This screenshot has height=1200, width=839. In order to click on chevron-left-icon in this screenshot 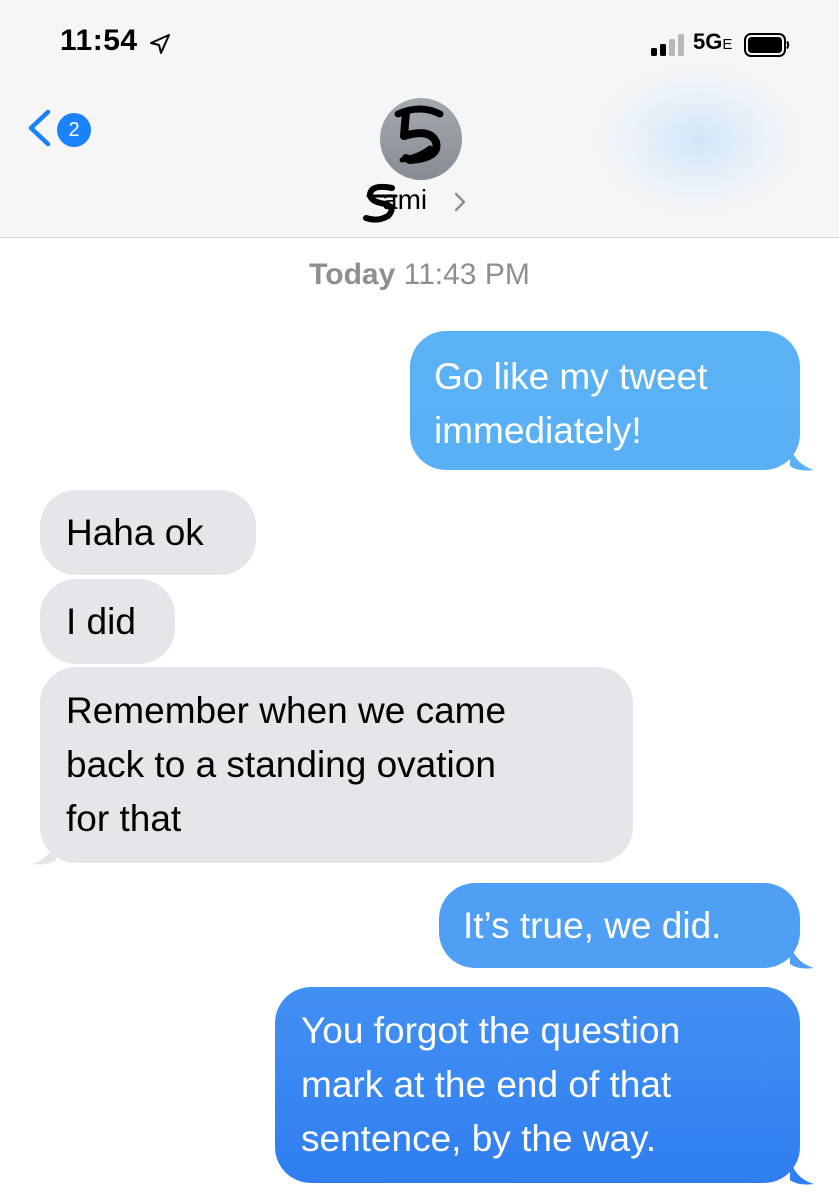, I will do `click(39, 128)`.